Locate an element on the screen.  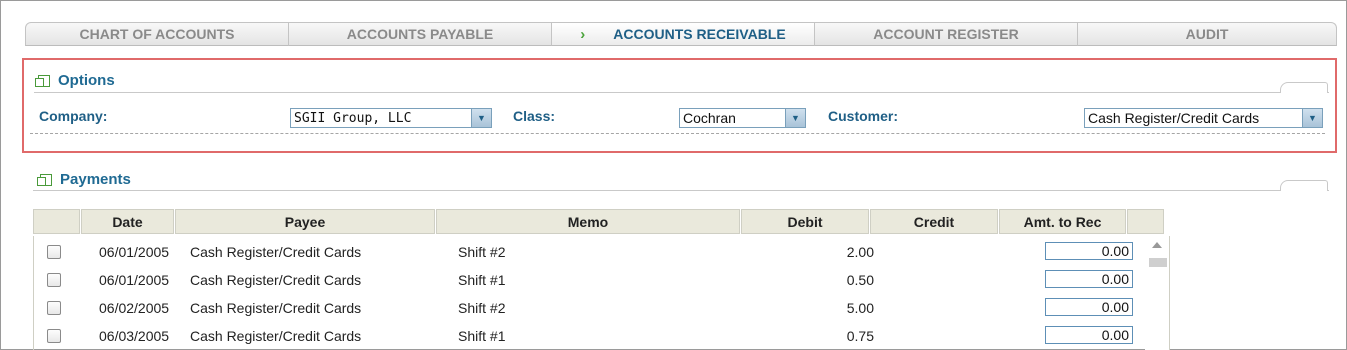
column-header-payee: Payee is located at coordinates (305, 221).